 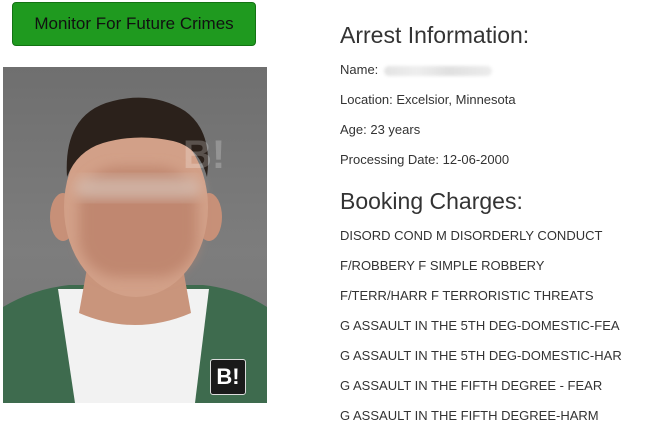 I want to click on charge-item: G ASSAULT IN THE FIFTH DEGREE - FEAR, so click(x=471, y=385).